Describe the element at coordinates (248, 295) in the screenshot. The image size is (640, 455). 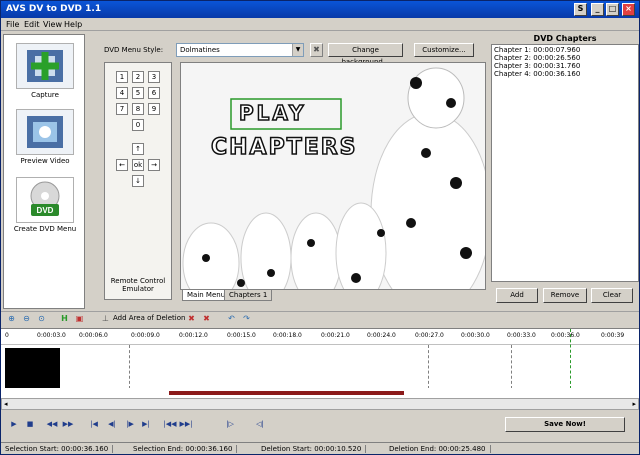
I see `tab-chapters-1: Chapters 1` at that location.